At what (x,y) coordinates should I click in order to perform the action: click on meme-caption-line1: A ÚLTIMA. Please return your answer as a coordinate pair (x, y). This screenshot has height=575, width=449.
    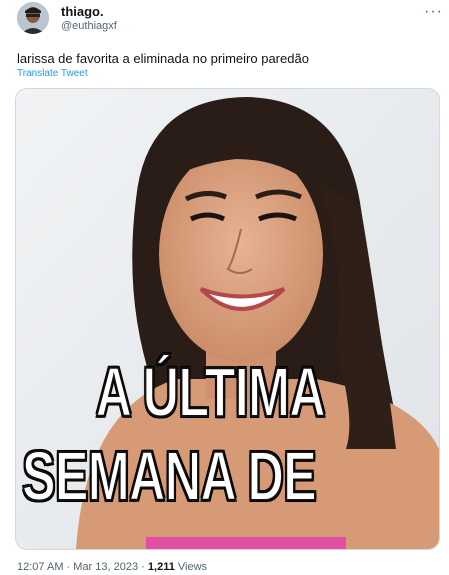
    Looking at the image, I should click on (211, 392).